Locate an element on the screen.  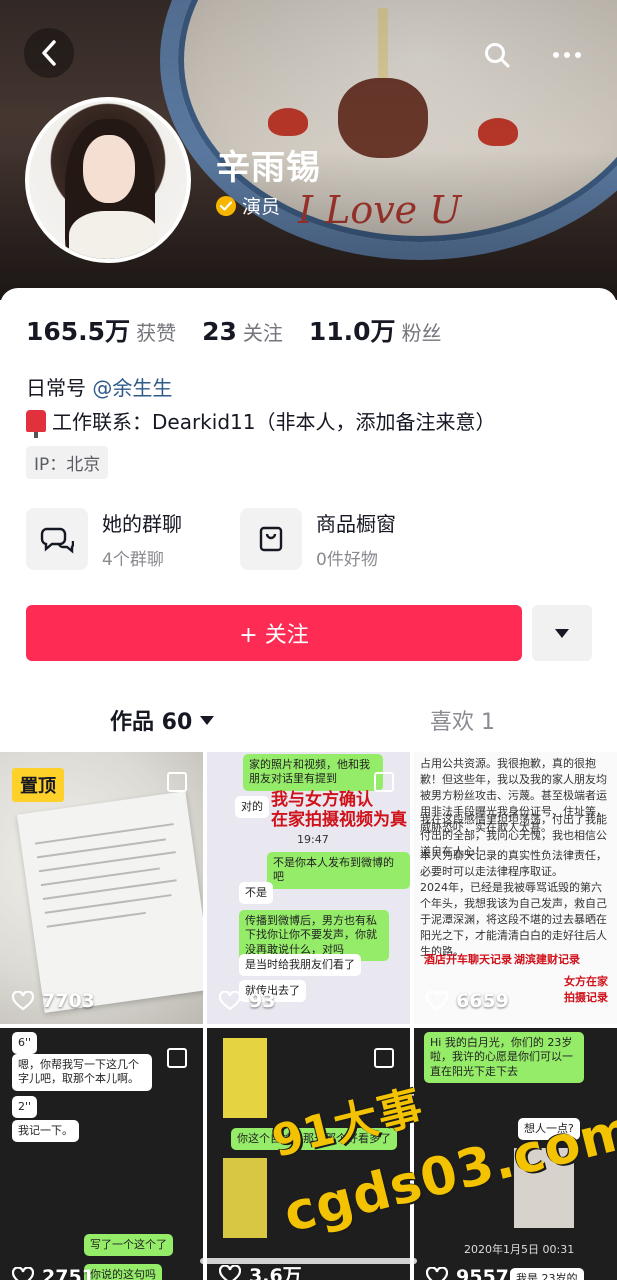
search-icon is located at coordinates (497, 55).